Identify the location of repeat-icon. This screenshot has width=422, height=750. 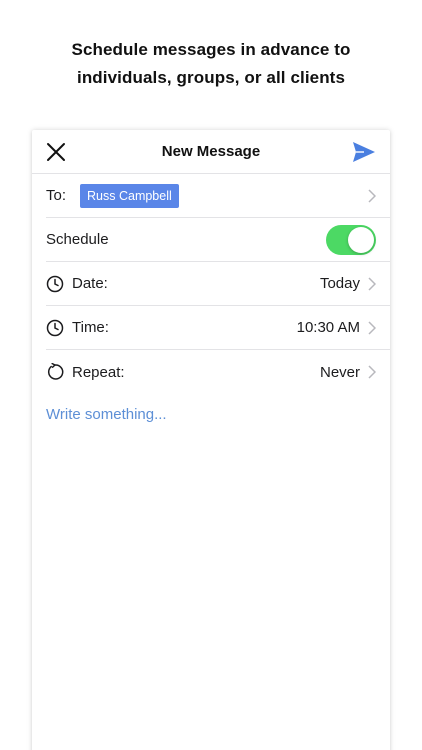
(55, 372).